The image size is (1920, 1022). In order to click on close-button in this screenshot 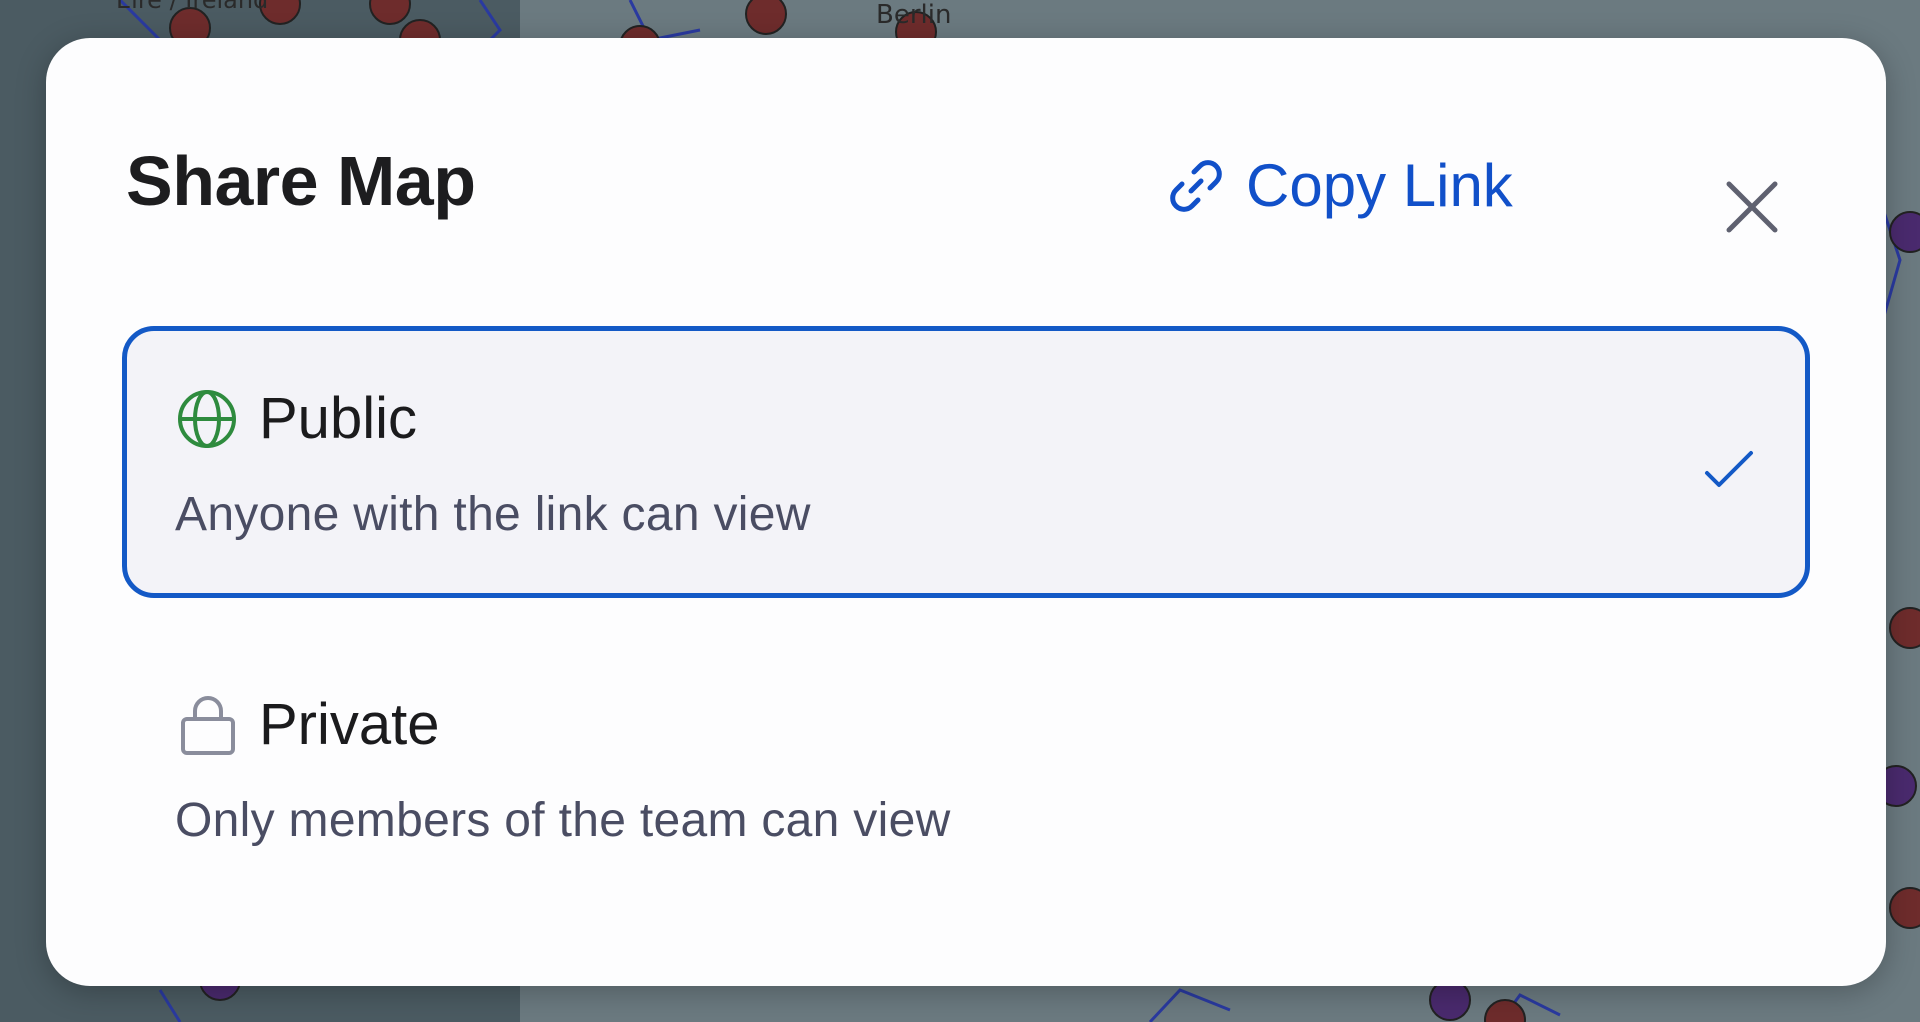, I will do `click(1752, 208)`.